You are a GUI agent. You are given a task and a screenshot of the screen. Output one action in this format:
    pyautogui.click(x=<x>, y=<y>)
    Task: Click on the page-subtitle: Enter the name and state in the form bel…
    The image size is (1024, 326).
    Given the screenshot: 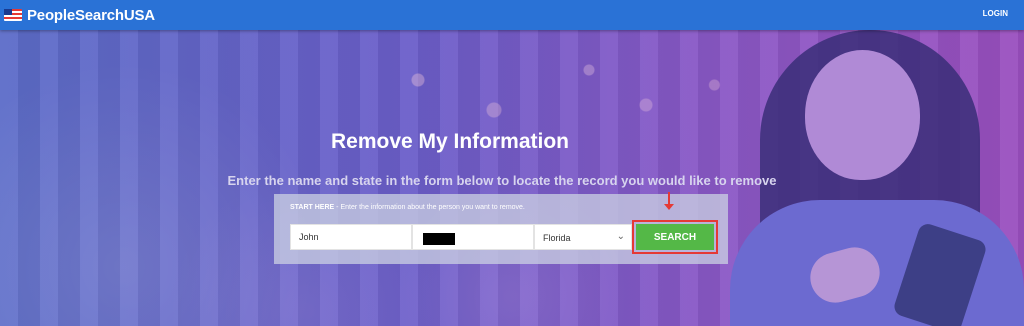 What is the action you would take?
    pyautogui.click(x=502, y=180)
    